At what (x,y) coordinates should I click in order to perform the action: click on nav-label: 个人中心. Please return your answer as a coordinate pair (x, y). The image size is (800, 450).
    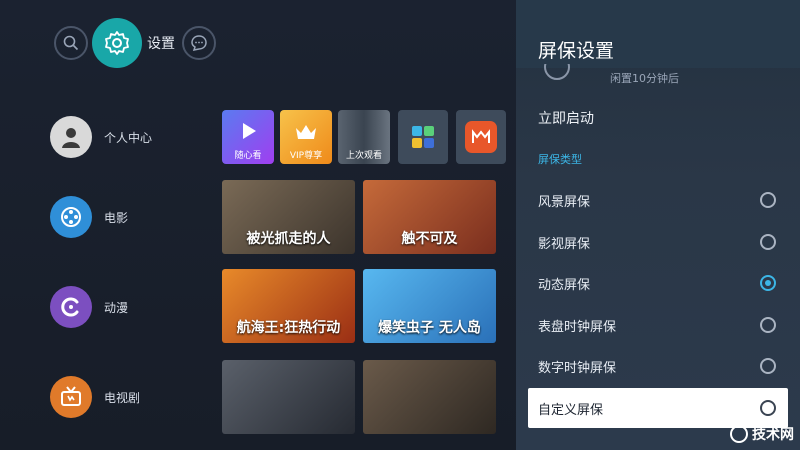
    Looking at the image, I should click on (128, 137).